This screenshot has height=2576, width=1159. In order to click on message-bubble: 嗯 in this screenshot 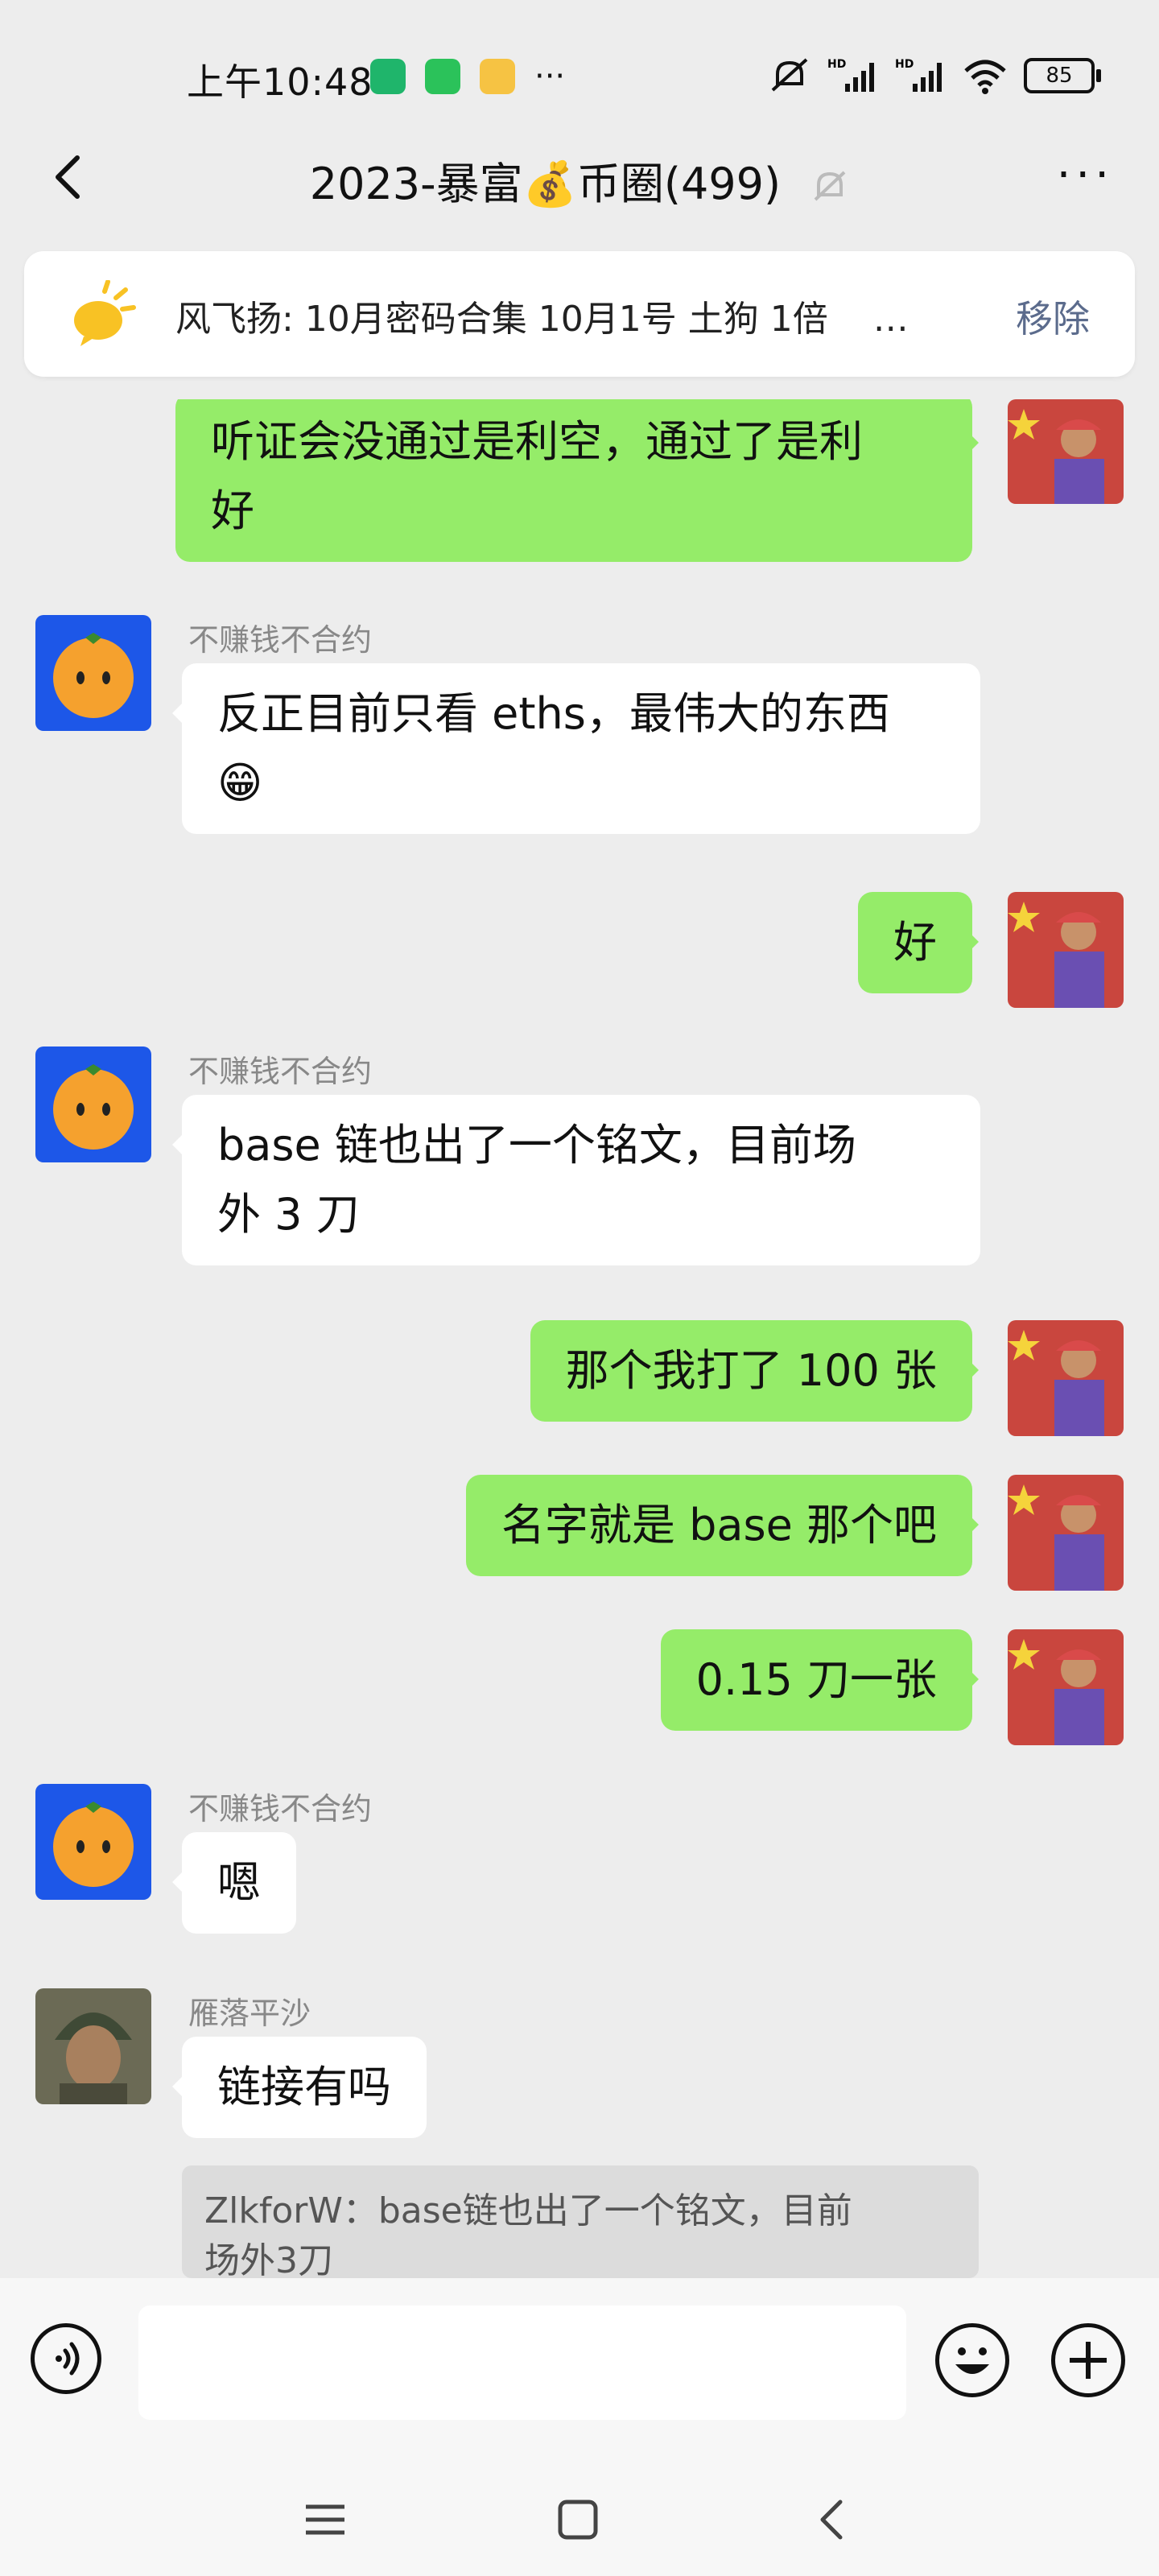, I will do `click(234, 1883)`.